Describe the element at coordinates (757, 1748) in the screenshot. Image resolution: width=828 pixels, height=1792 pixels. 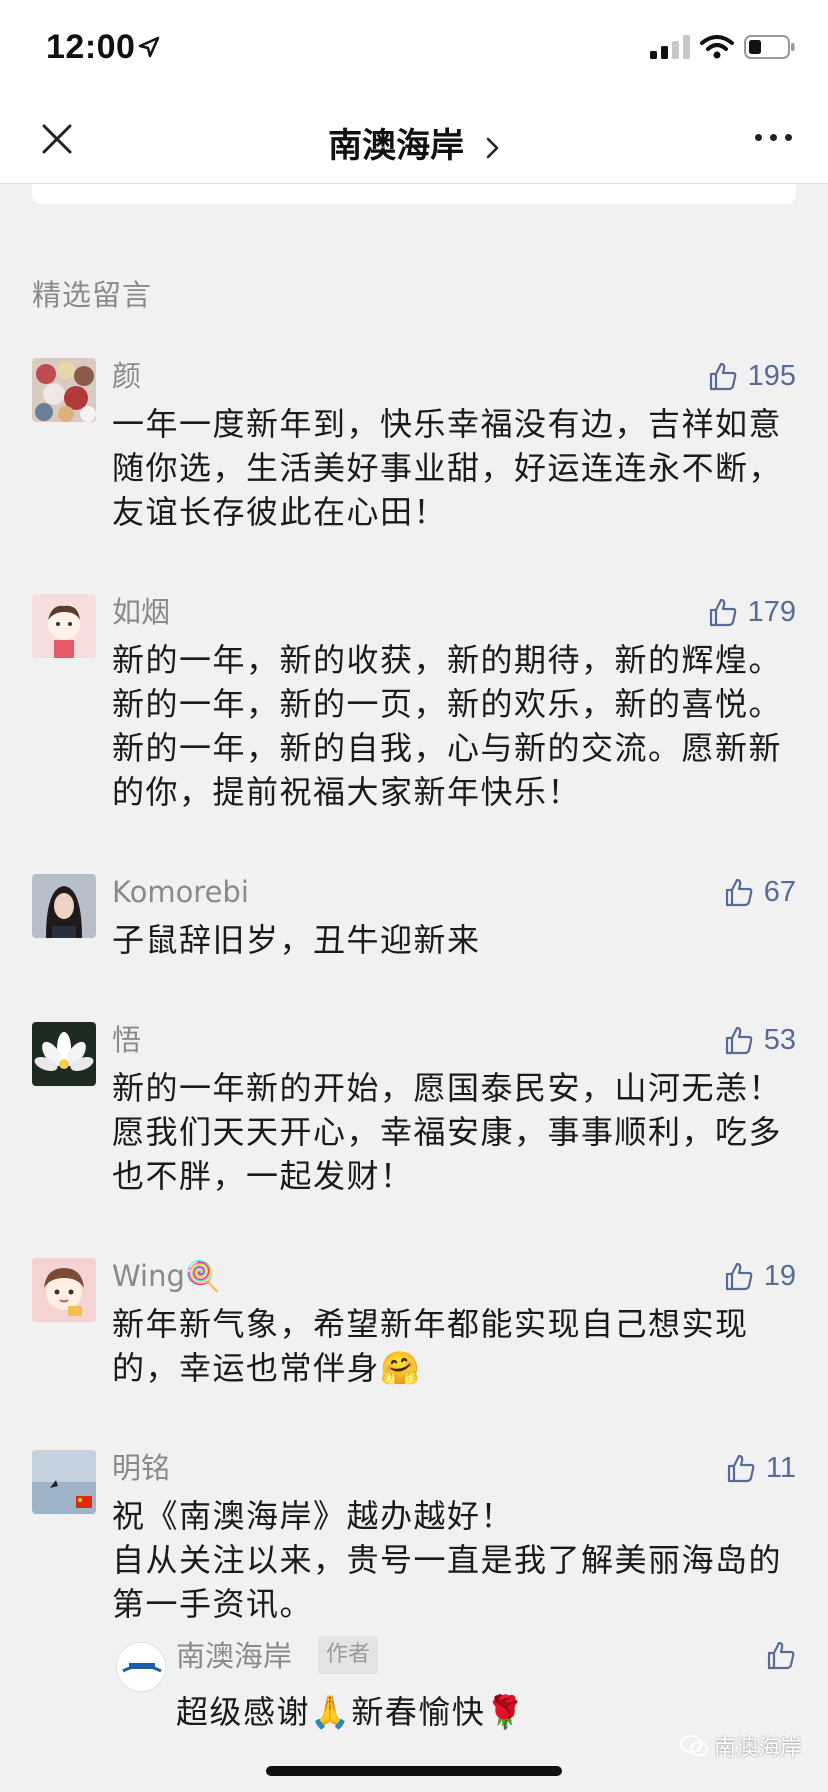
I see `watermark-text: 南澳海岸` at that location.